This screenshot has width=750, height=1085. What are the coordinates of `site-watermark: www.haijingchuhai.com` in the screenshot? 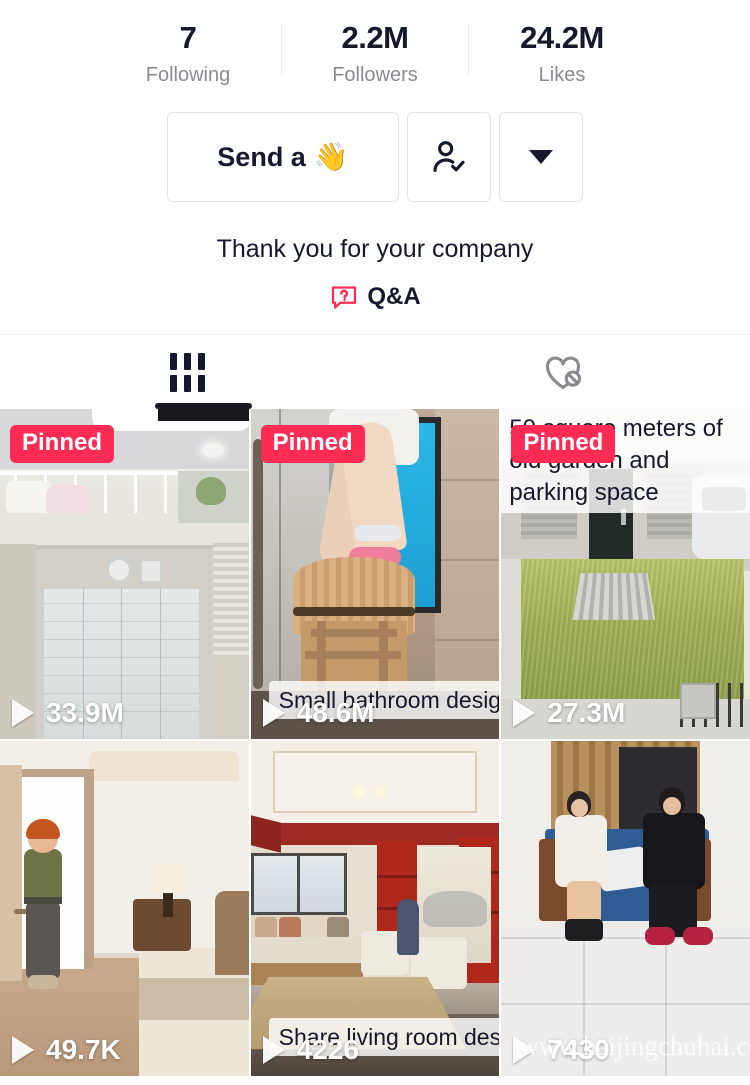 It's located at (634, 1046).